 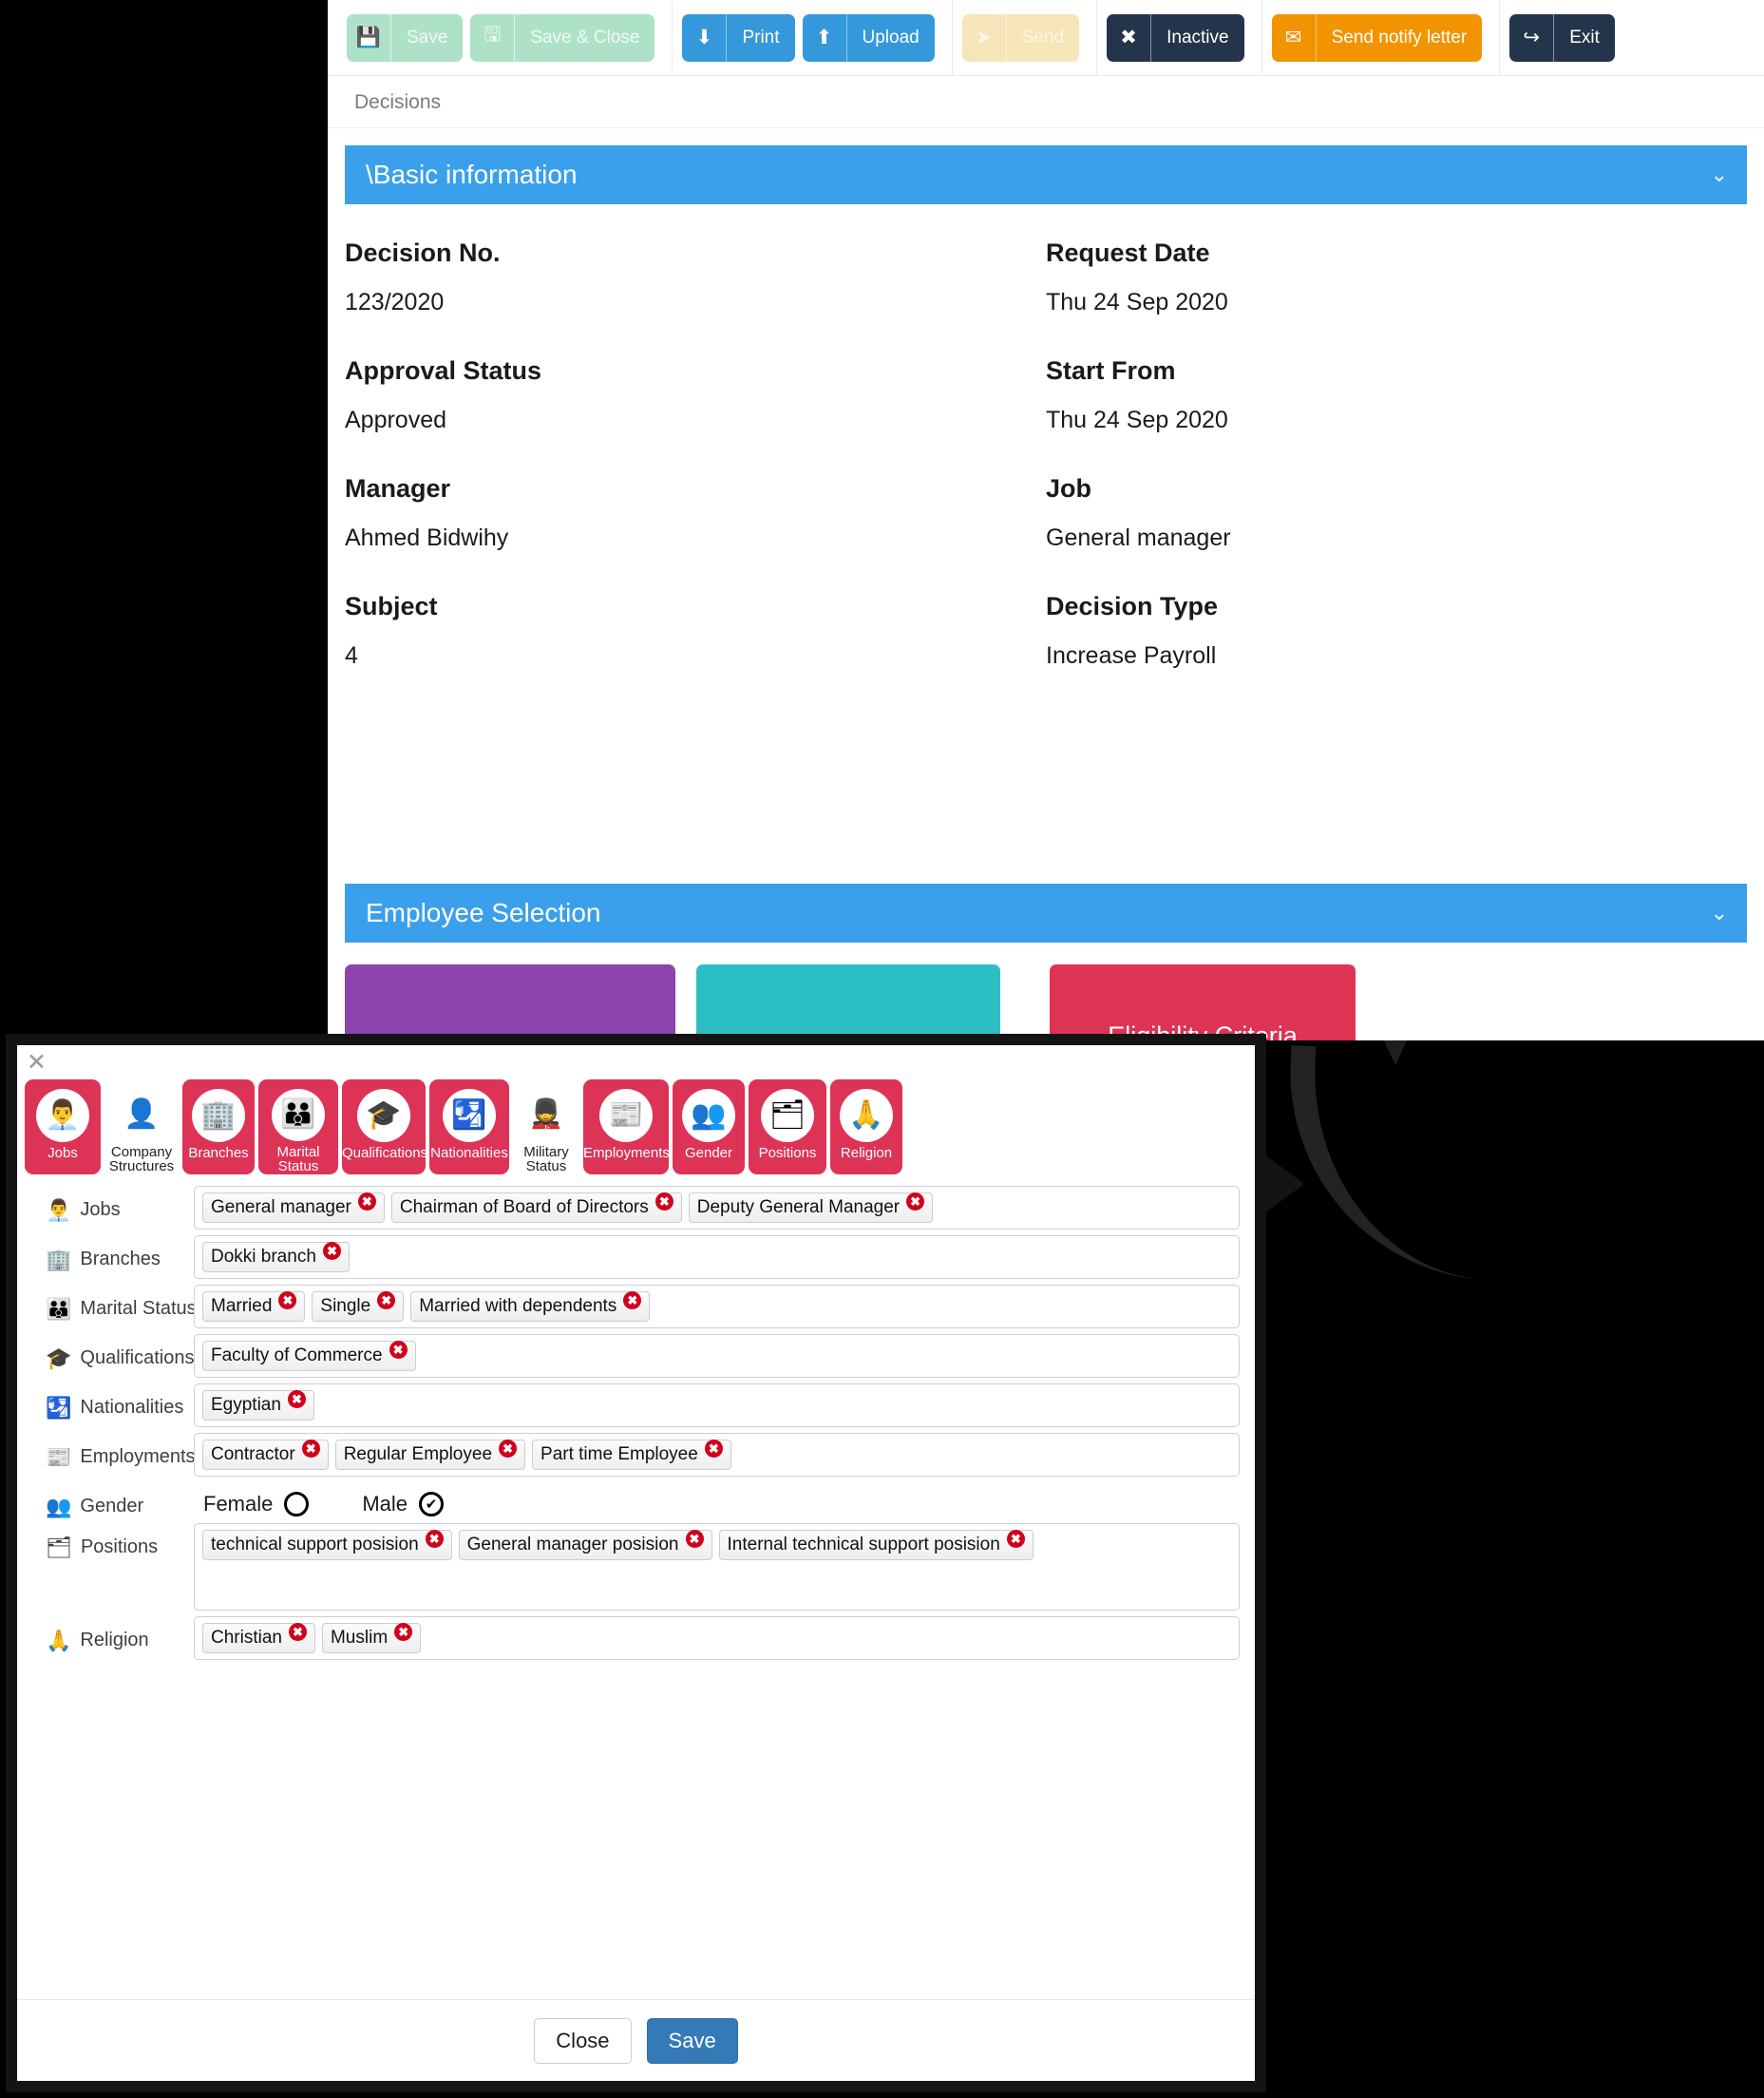 I want to click on positions-icon: 🗂, so click(x=59, y=1547).